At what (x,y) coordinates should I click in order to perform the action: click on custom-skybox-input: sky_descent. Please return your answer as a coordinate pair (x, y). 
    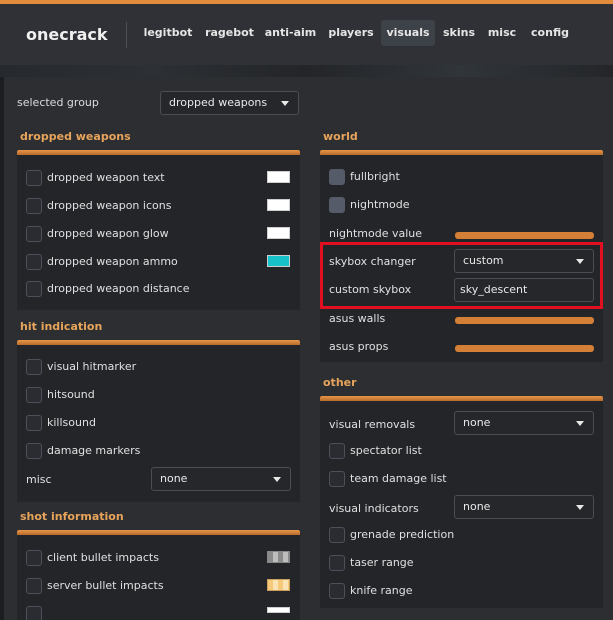
    Looking at the image, I should click on (524, 290).